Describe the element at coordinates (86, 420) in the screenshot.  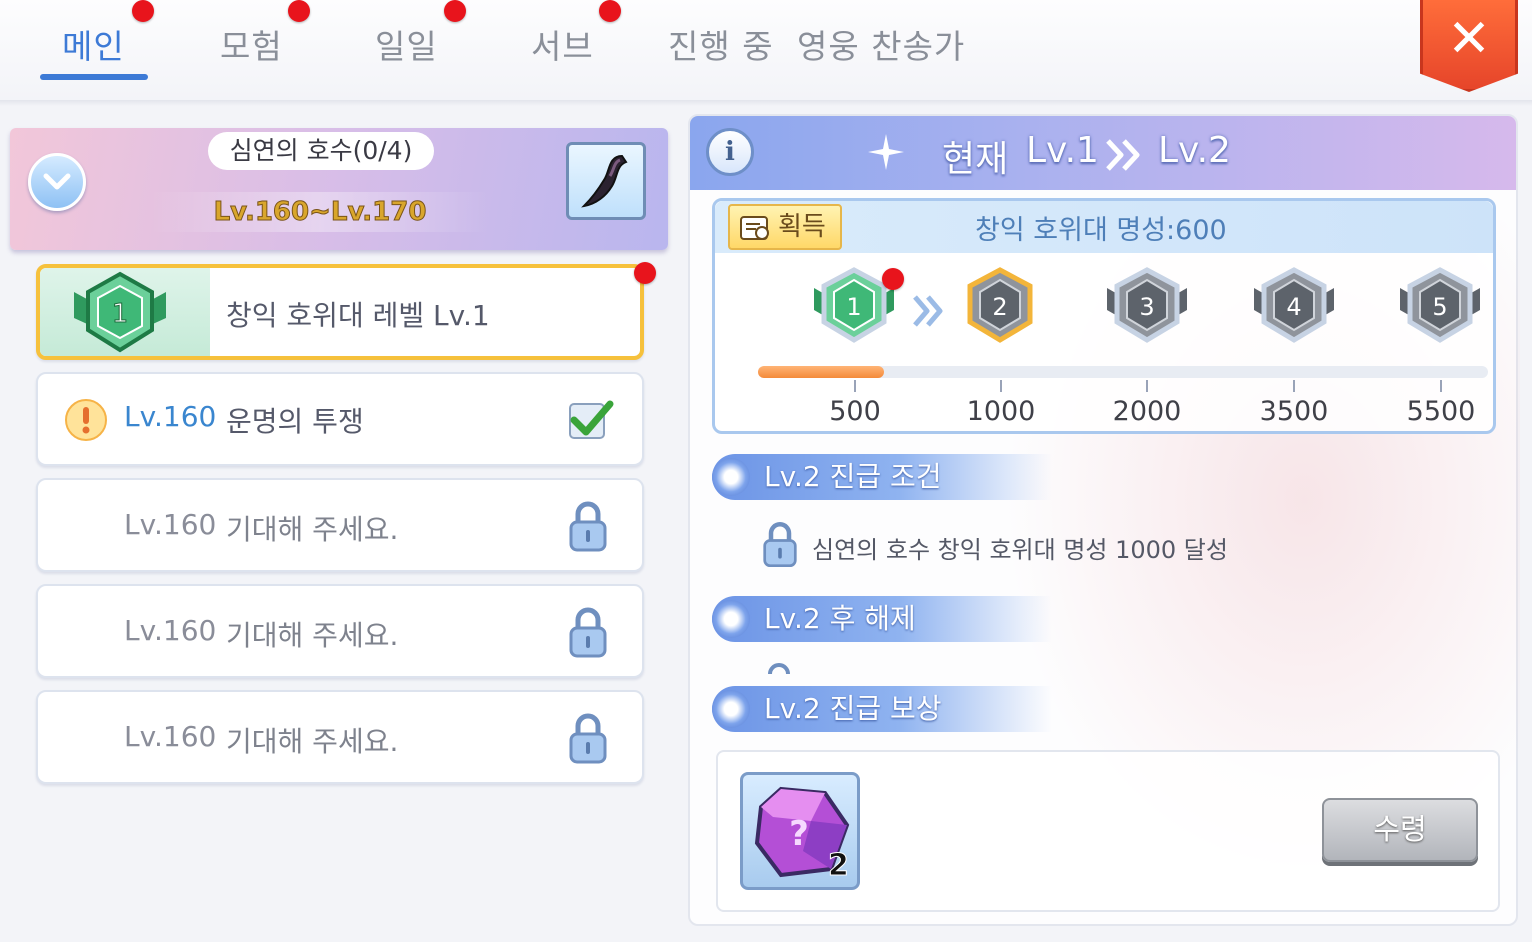
I see `exclamation-icon` at that location.